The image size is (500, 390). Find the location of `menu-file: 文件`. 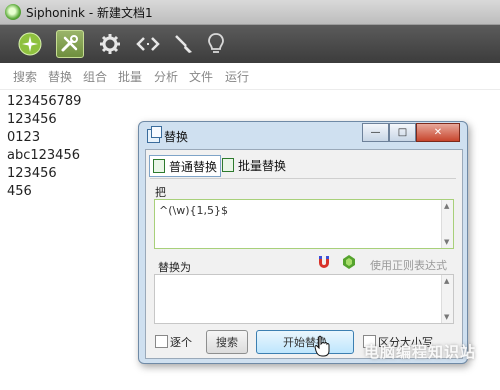

menu-file: 文件 is located at coordinates (201, 76).